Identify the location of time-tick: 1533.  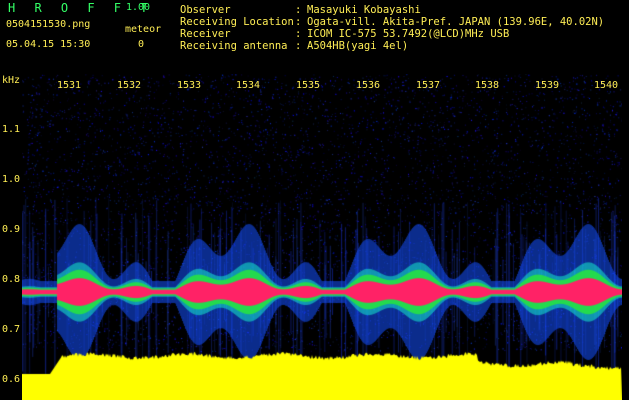
(189, 85).